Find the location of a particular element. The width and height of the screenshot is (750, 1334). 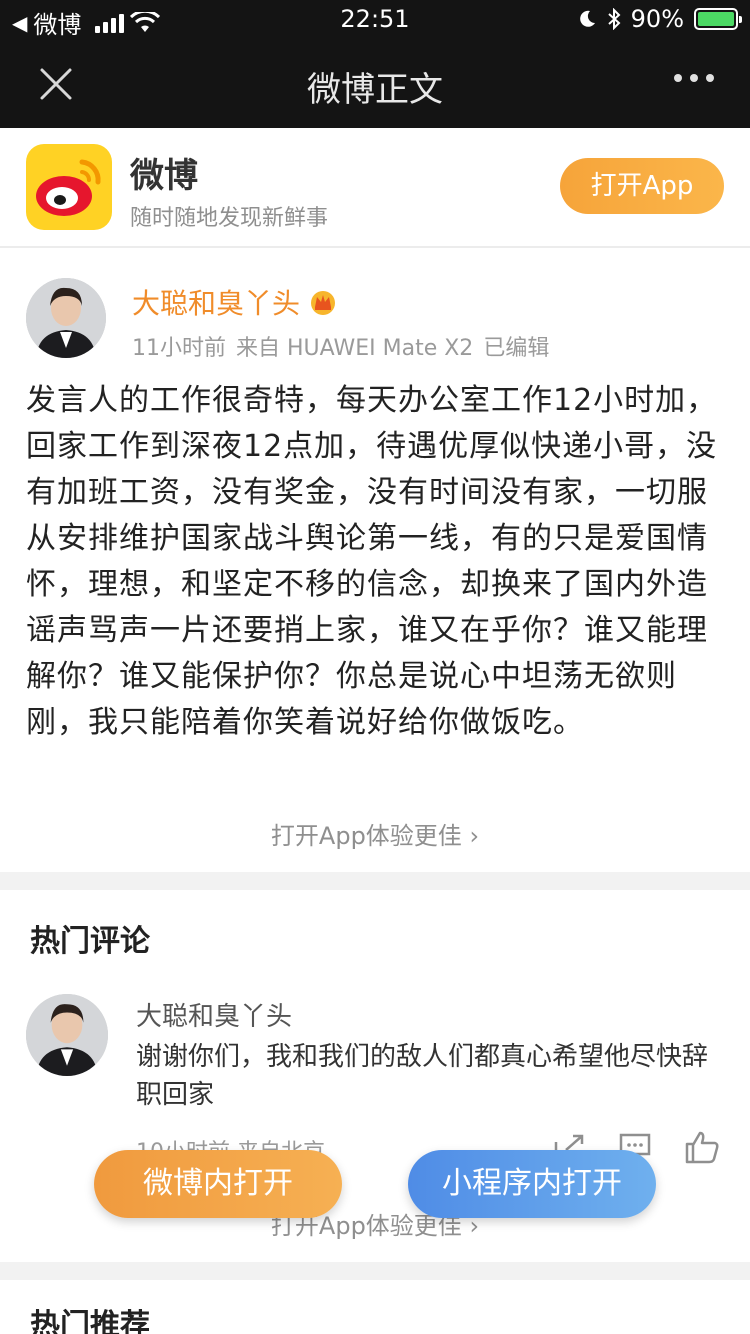

post-meta: 11小时前 来自 HUAWEI Mate X2 已编辑 is located at coordinates (340, 346).